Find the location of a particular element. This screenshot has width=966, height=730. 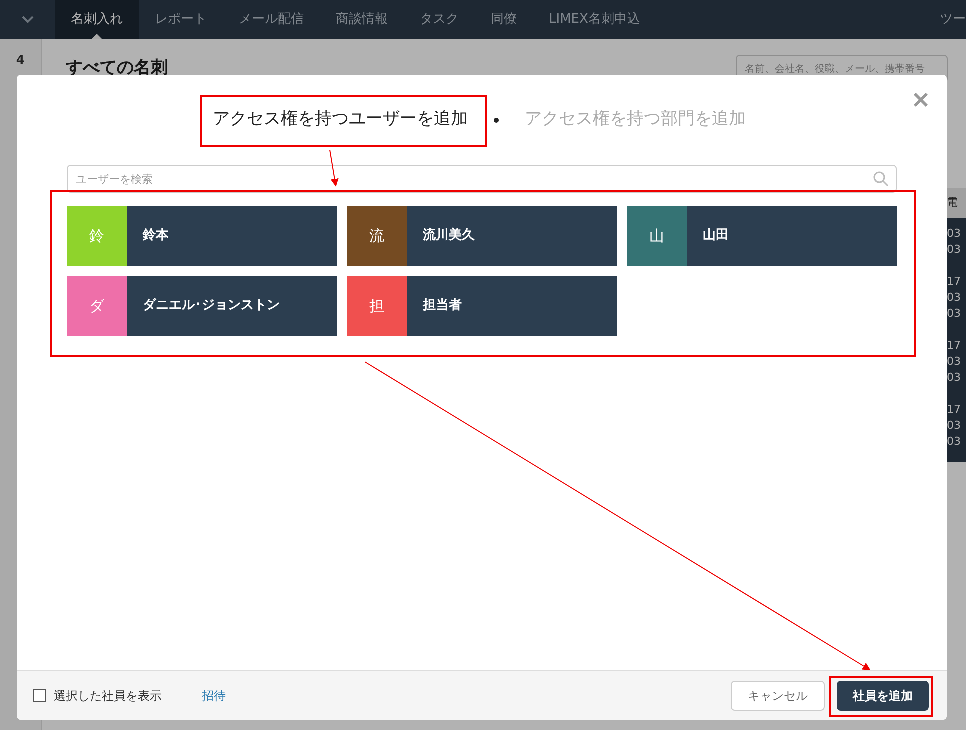

user-name: 山田 is located at coordinates (716, 236).